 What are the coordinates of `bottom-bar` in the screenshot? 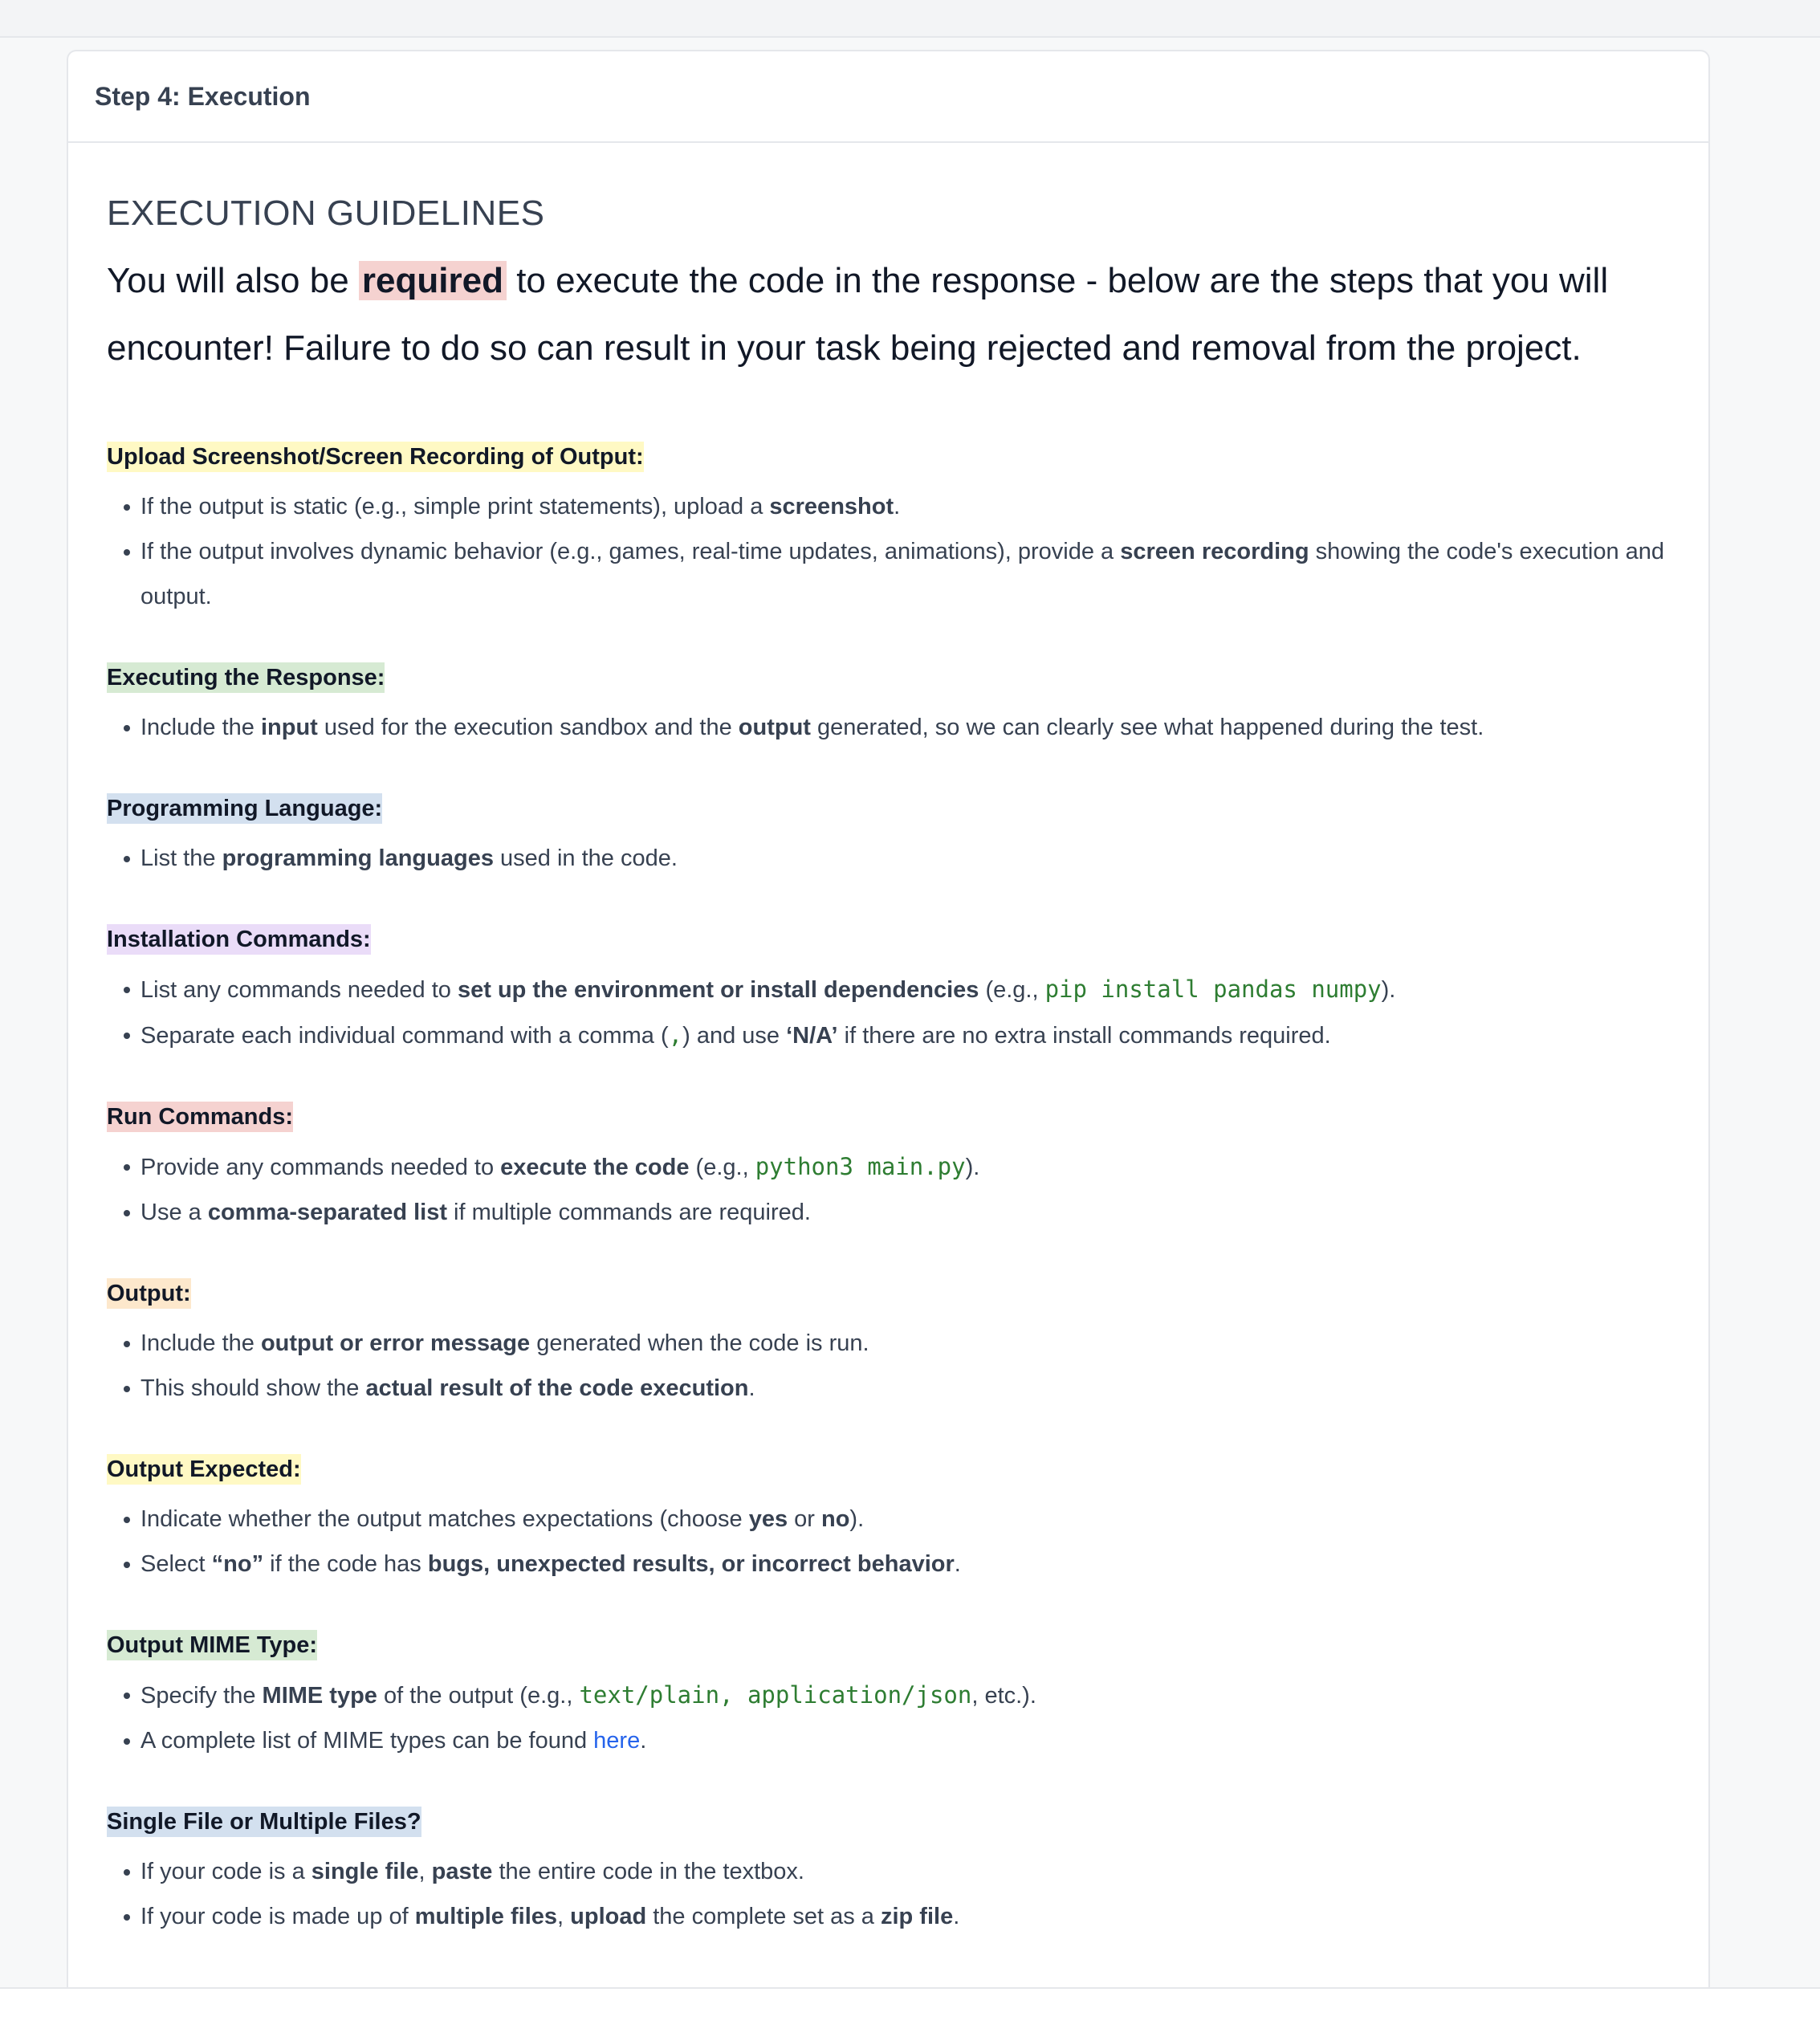 It's located at (910, 2014).